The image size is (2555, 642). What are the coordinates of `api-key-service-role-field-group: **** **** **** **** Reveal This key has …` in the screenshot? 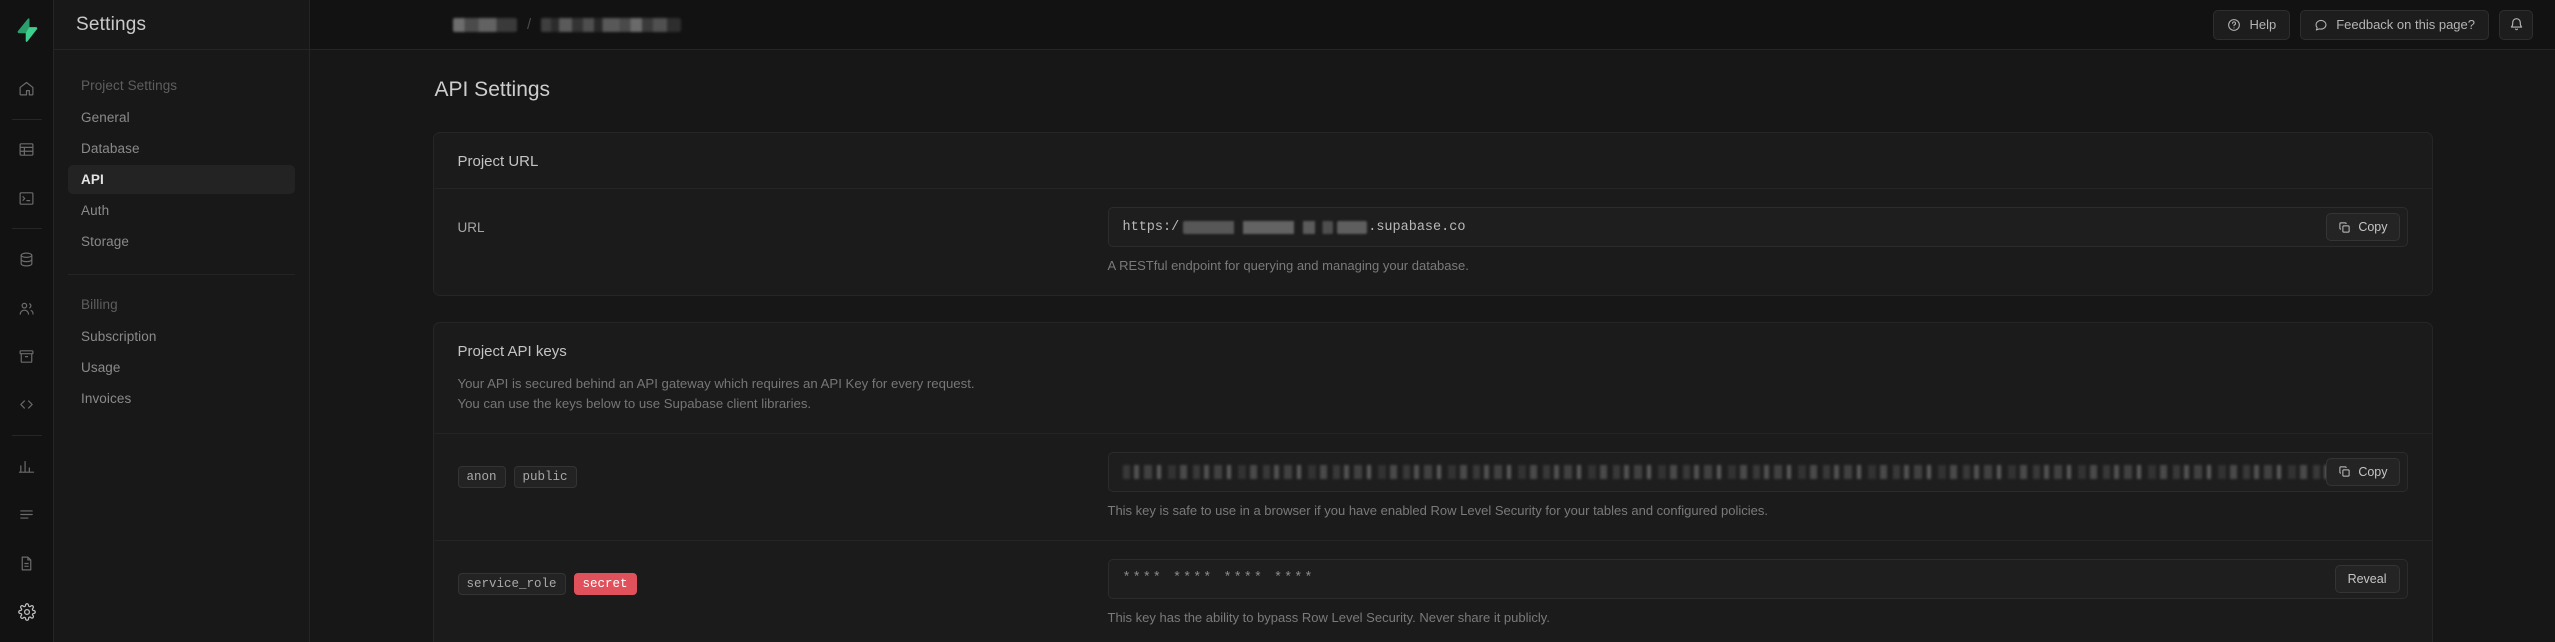 It's located at (1757, 591).